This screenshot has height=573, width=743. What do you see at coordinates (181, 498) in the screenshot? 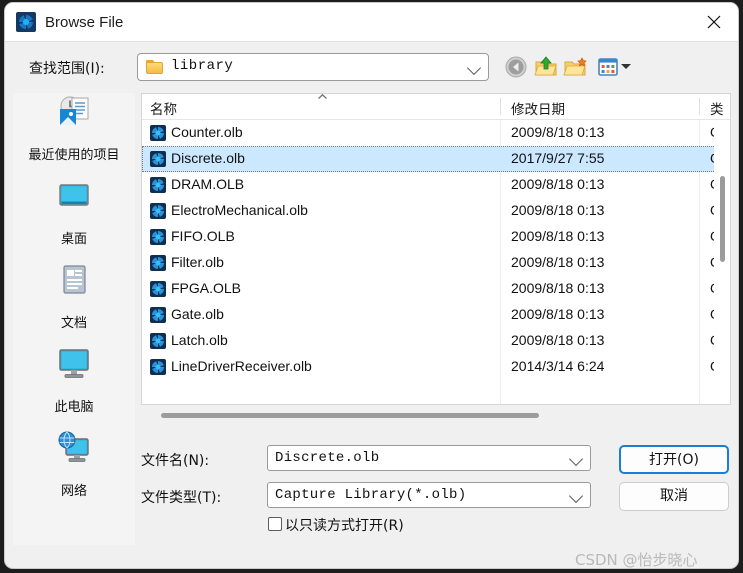
I see `file-type-label: 文件类型(T):` at bounding box center [181, 498].